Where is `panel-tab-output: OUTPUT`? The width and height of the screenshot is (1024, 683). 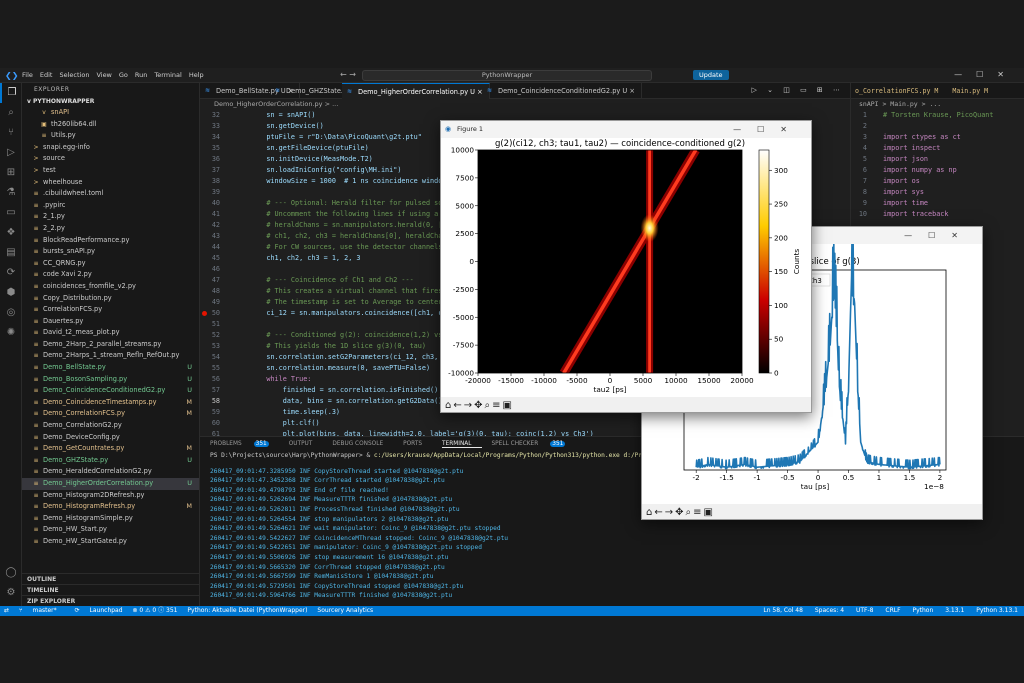
panel-tab-output: OUTPUT is located at coordinates (306, 444).